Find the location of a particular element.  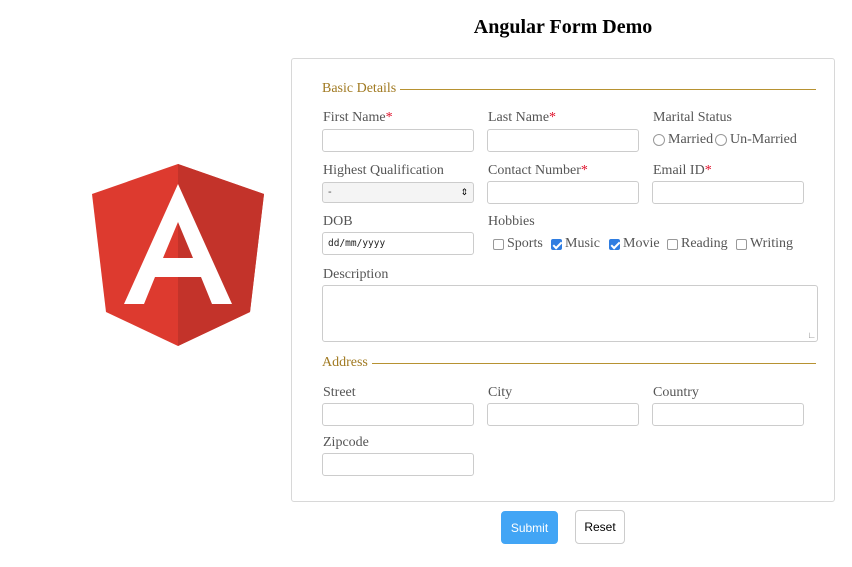

resize-grip-icon: ∟ is located at coordinates (811, 335).